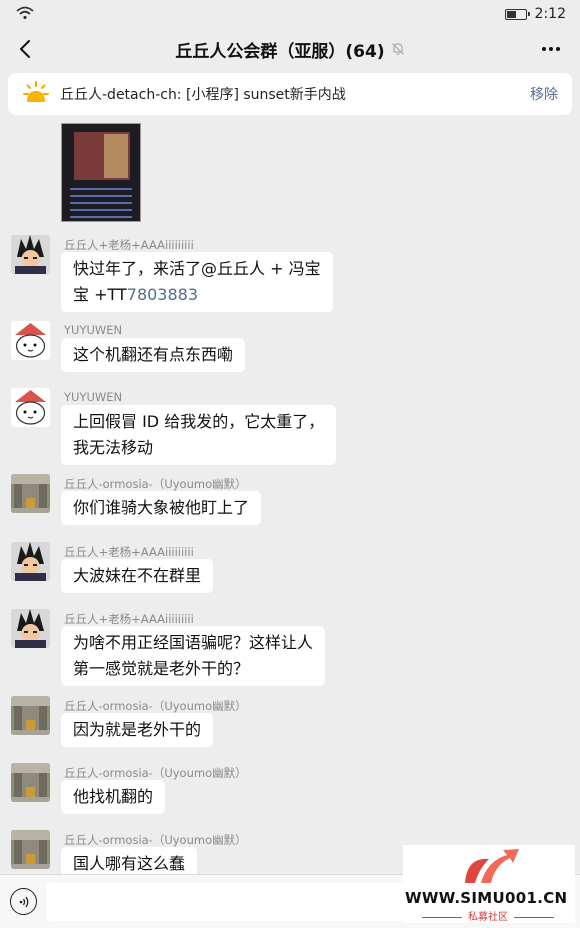 The image size is (580, 928). I want to click on image-message, so click(101, 172).